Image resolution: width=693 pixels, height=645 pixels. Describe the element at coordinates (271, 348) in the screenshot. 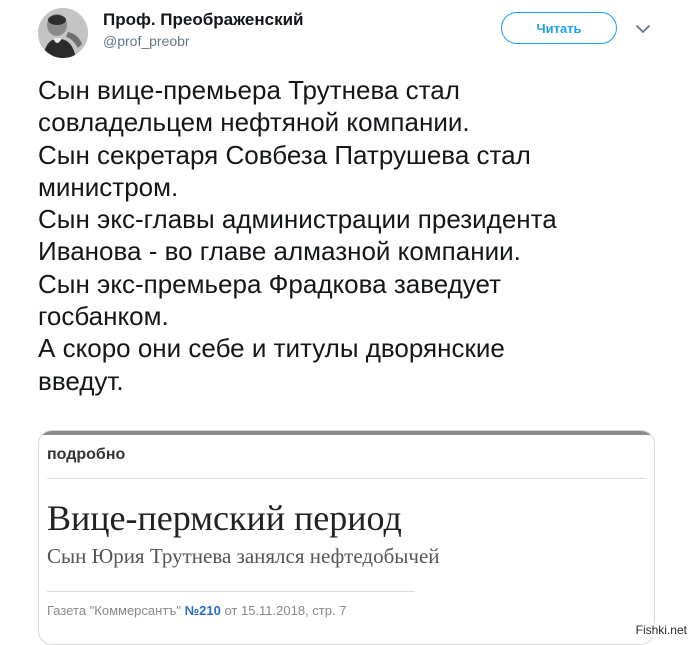

I see `tweet-line: А скоро они себе и титулы дворянские` at that location.